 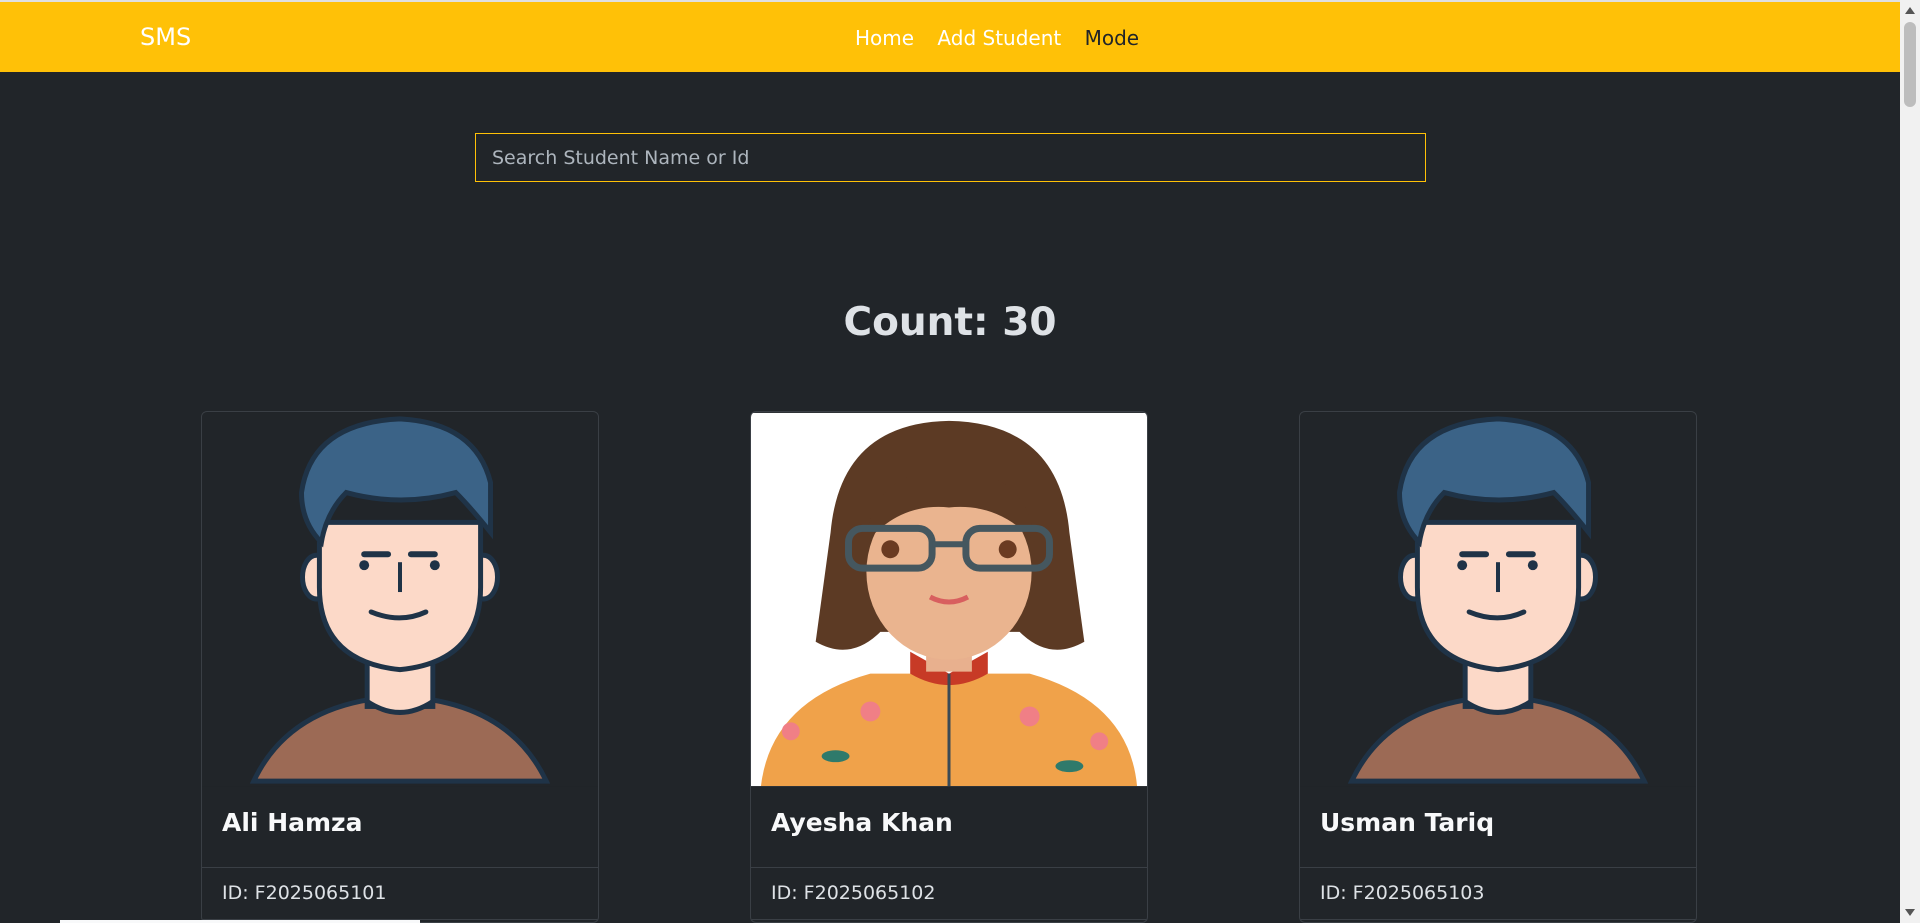 I want to click on student-id: ID: F2025065102, so click(x=853, y=893).